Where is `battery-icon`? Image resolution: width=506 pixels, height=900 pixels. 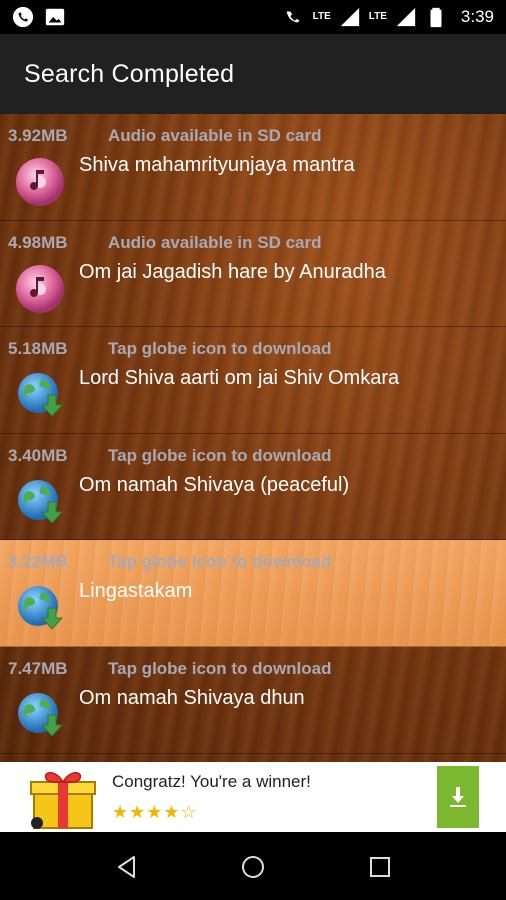 battery-icon is located at coordinates (436, 17).